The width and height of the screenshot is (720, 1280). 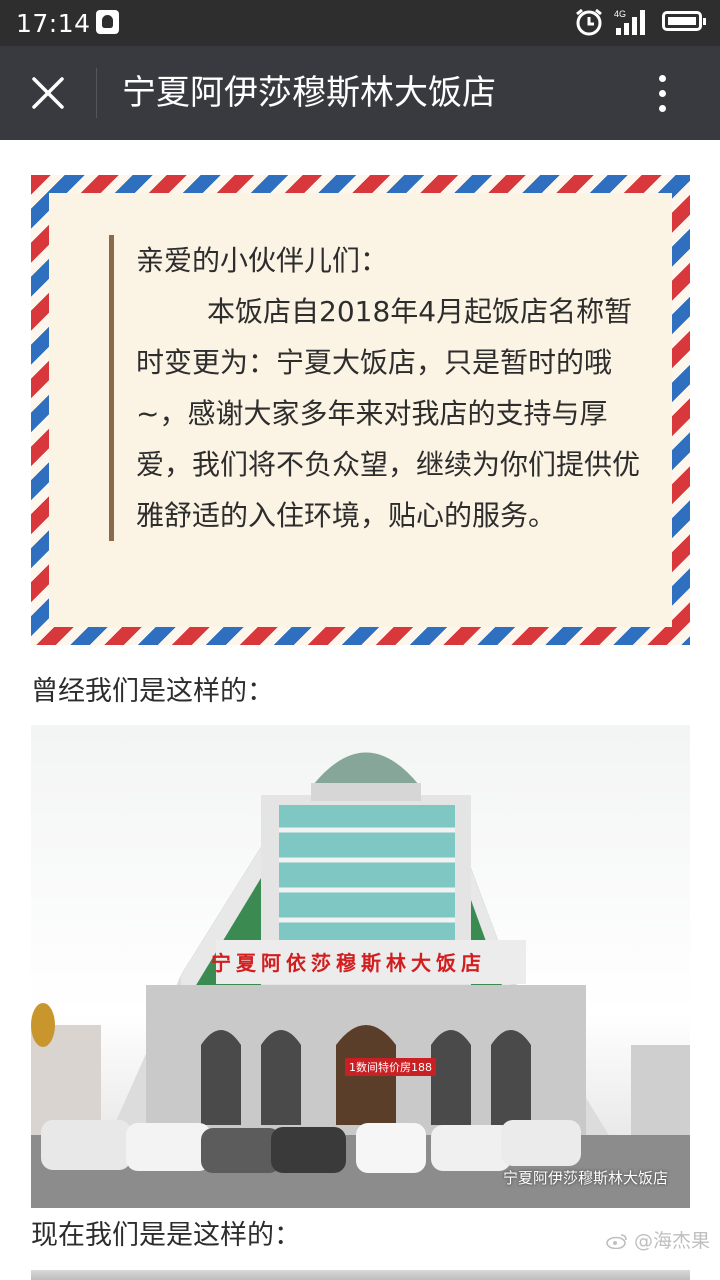 What do you see at coordinates (585, 1178) in the screenshot?
I see `photo-watermark: 宁夏阿伊莎穆斯林大饭店` at bounding box center [585, 1178].